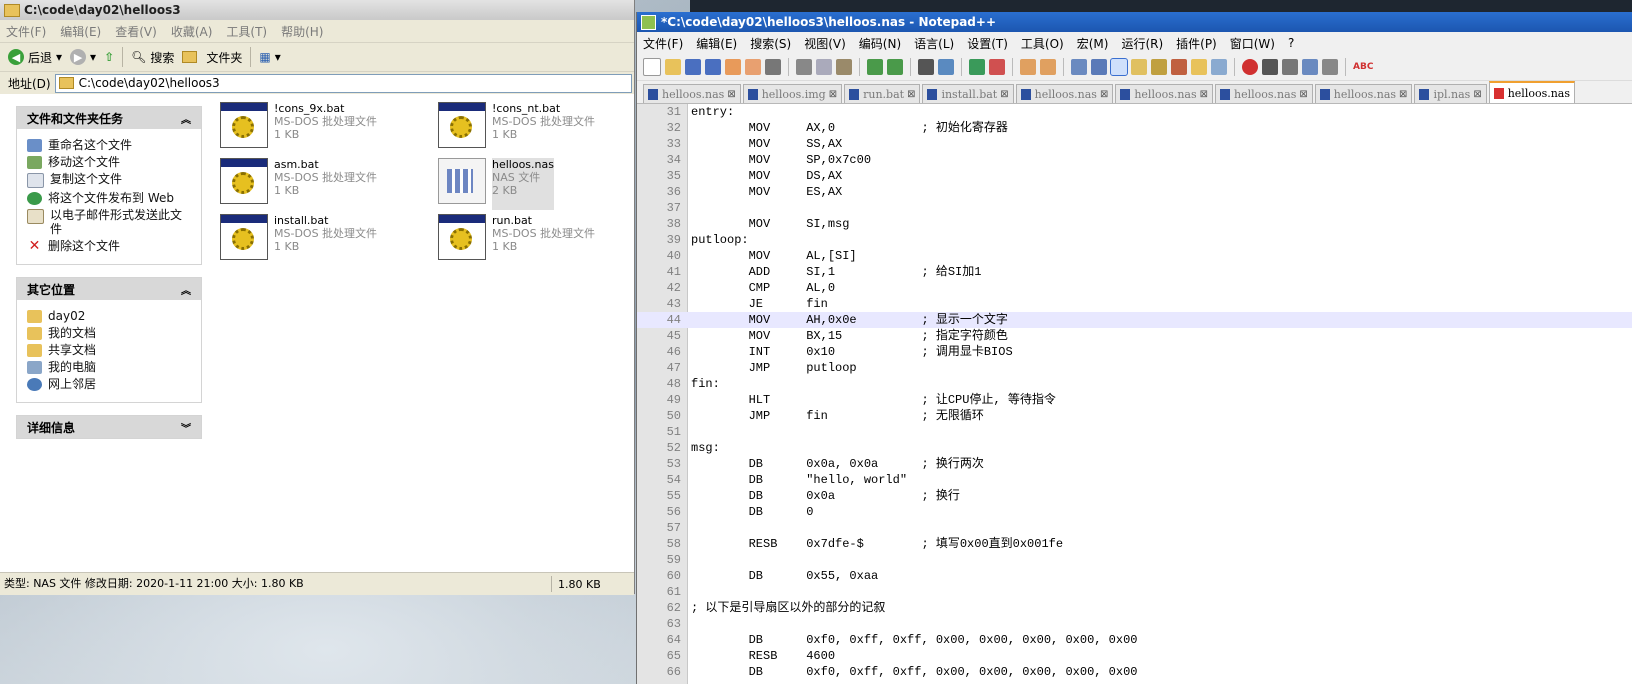 The image size is (1632, 684). I want to click on play-macro-icon, so click(1290, 67).